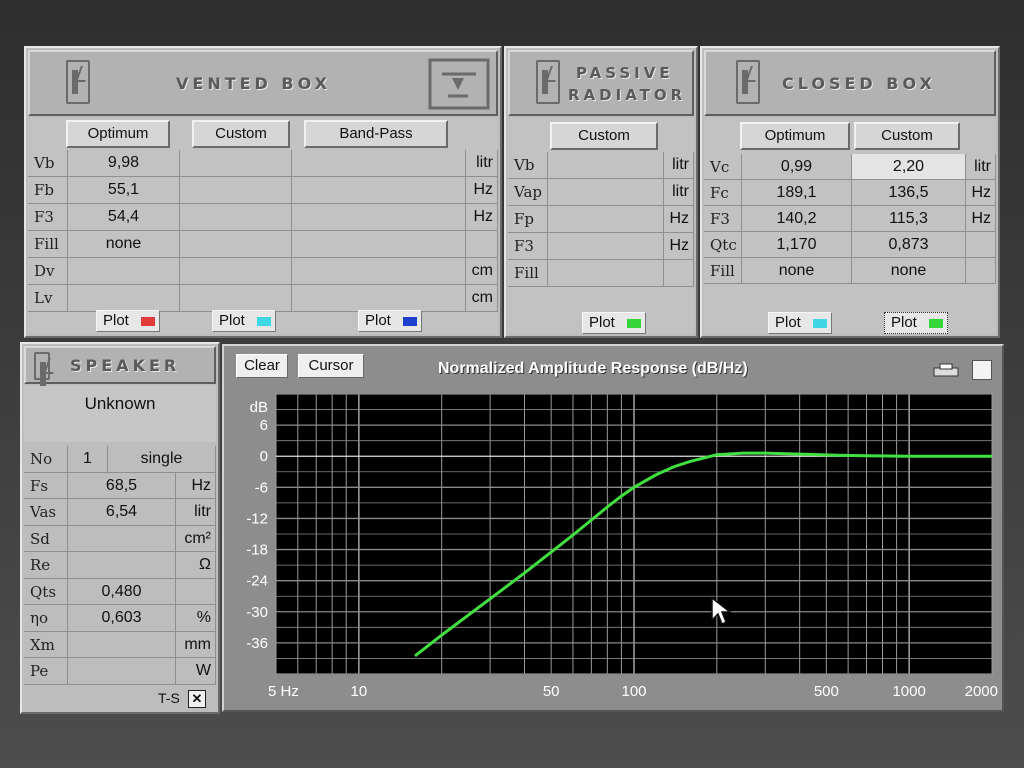 This screenshot has width=1024, height=768. What do you see at coordinates (124, 190) in the screenshot?
I see `vented-value-cell: 55,1` at bounding box center [124, 190].